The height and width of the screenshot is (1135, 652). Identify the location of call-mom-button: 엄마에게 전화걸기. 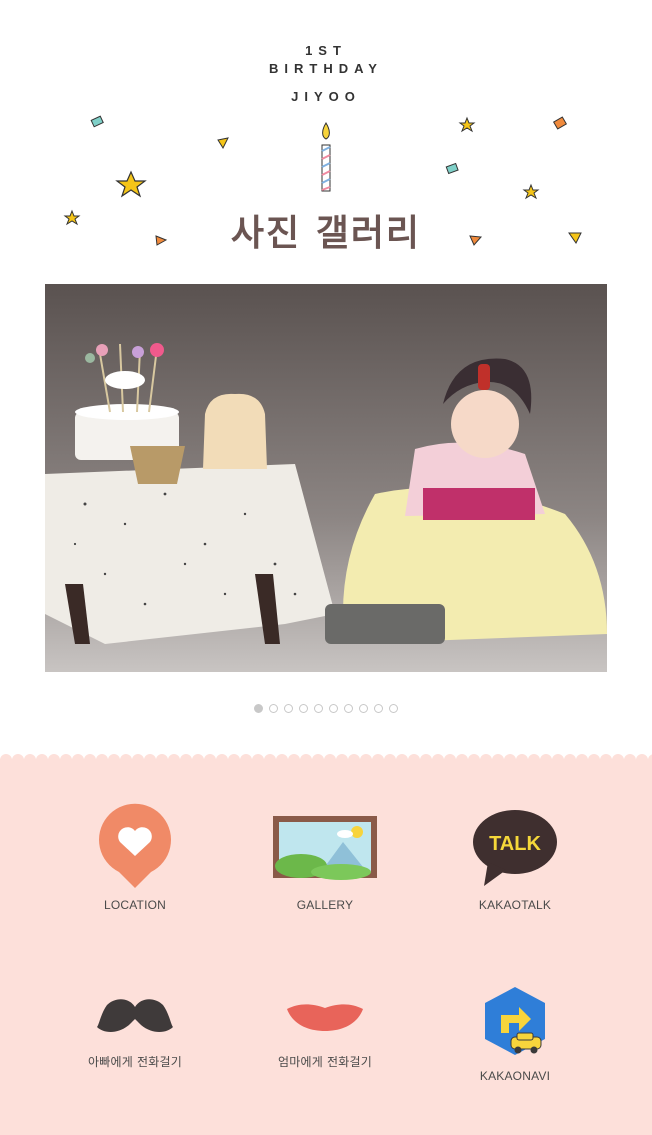
(325, 1027).